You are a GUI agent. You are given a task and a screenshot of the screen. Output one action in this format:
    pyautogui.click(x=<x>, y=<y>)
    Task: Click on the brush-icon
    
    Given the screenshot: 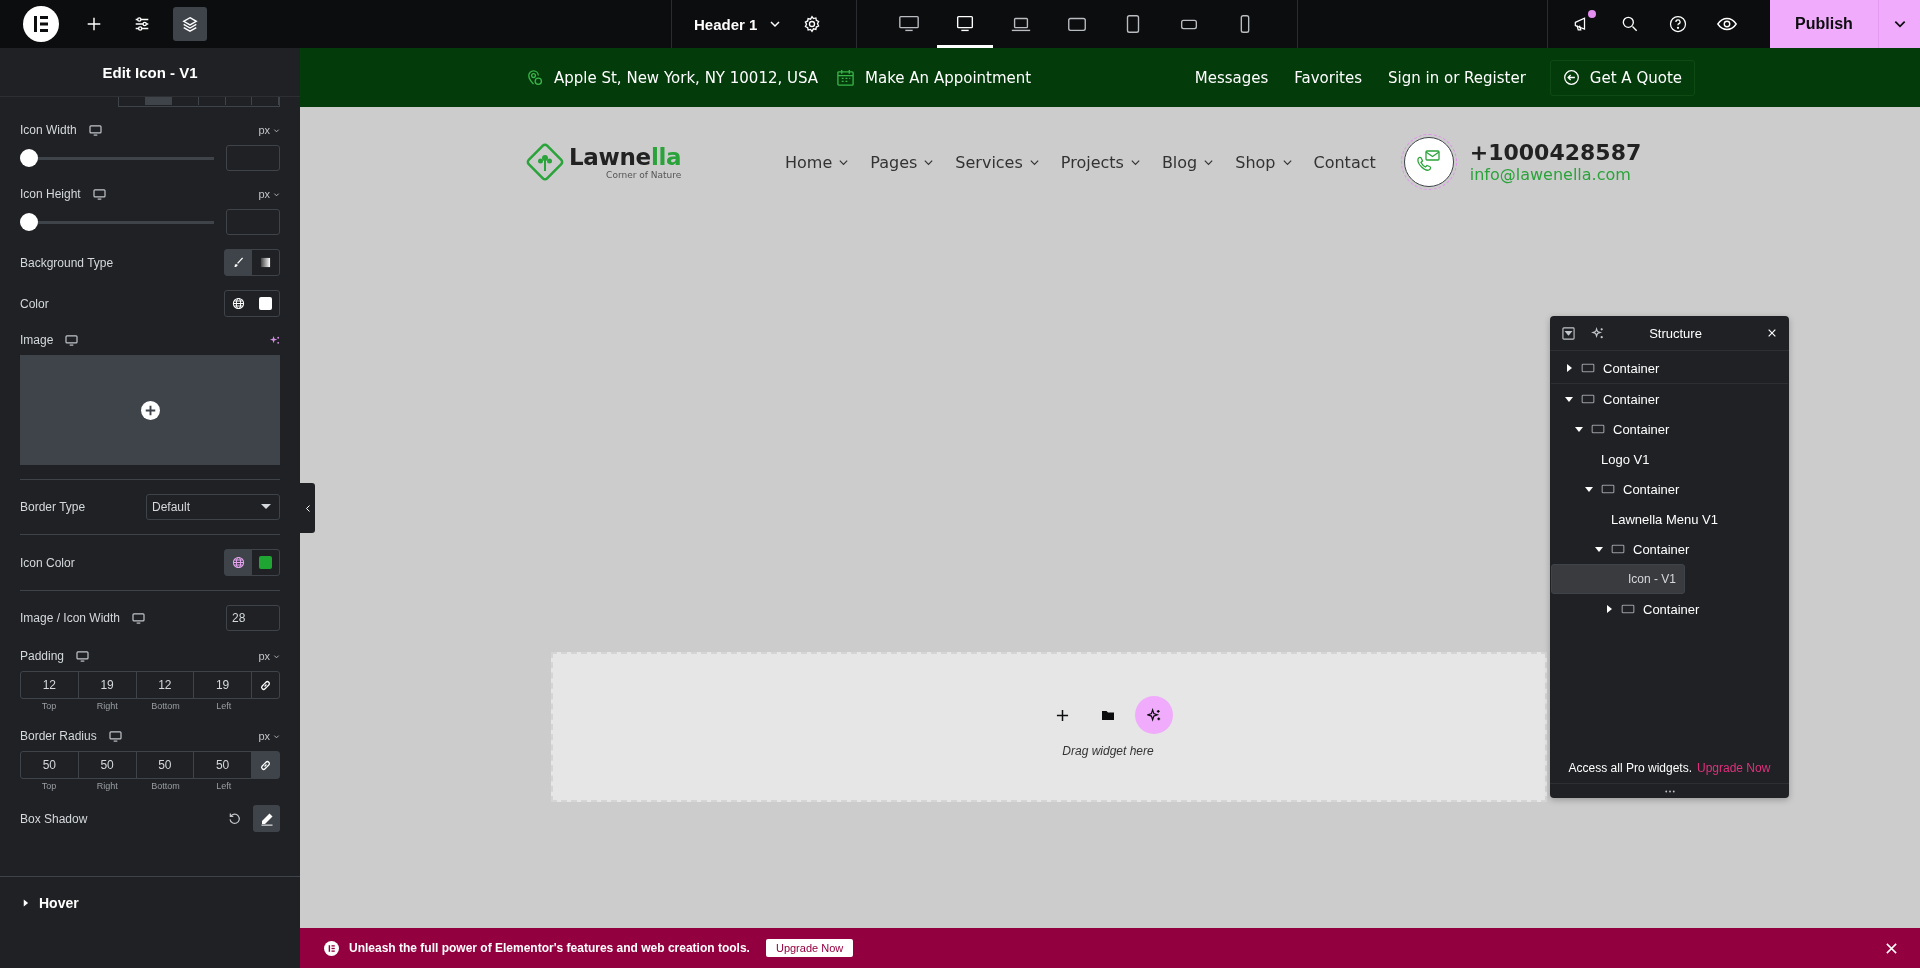 What is the action you would take?
    pyautogui.click(x=238, y=262)
    